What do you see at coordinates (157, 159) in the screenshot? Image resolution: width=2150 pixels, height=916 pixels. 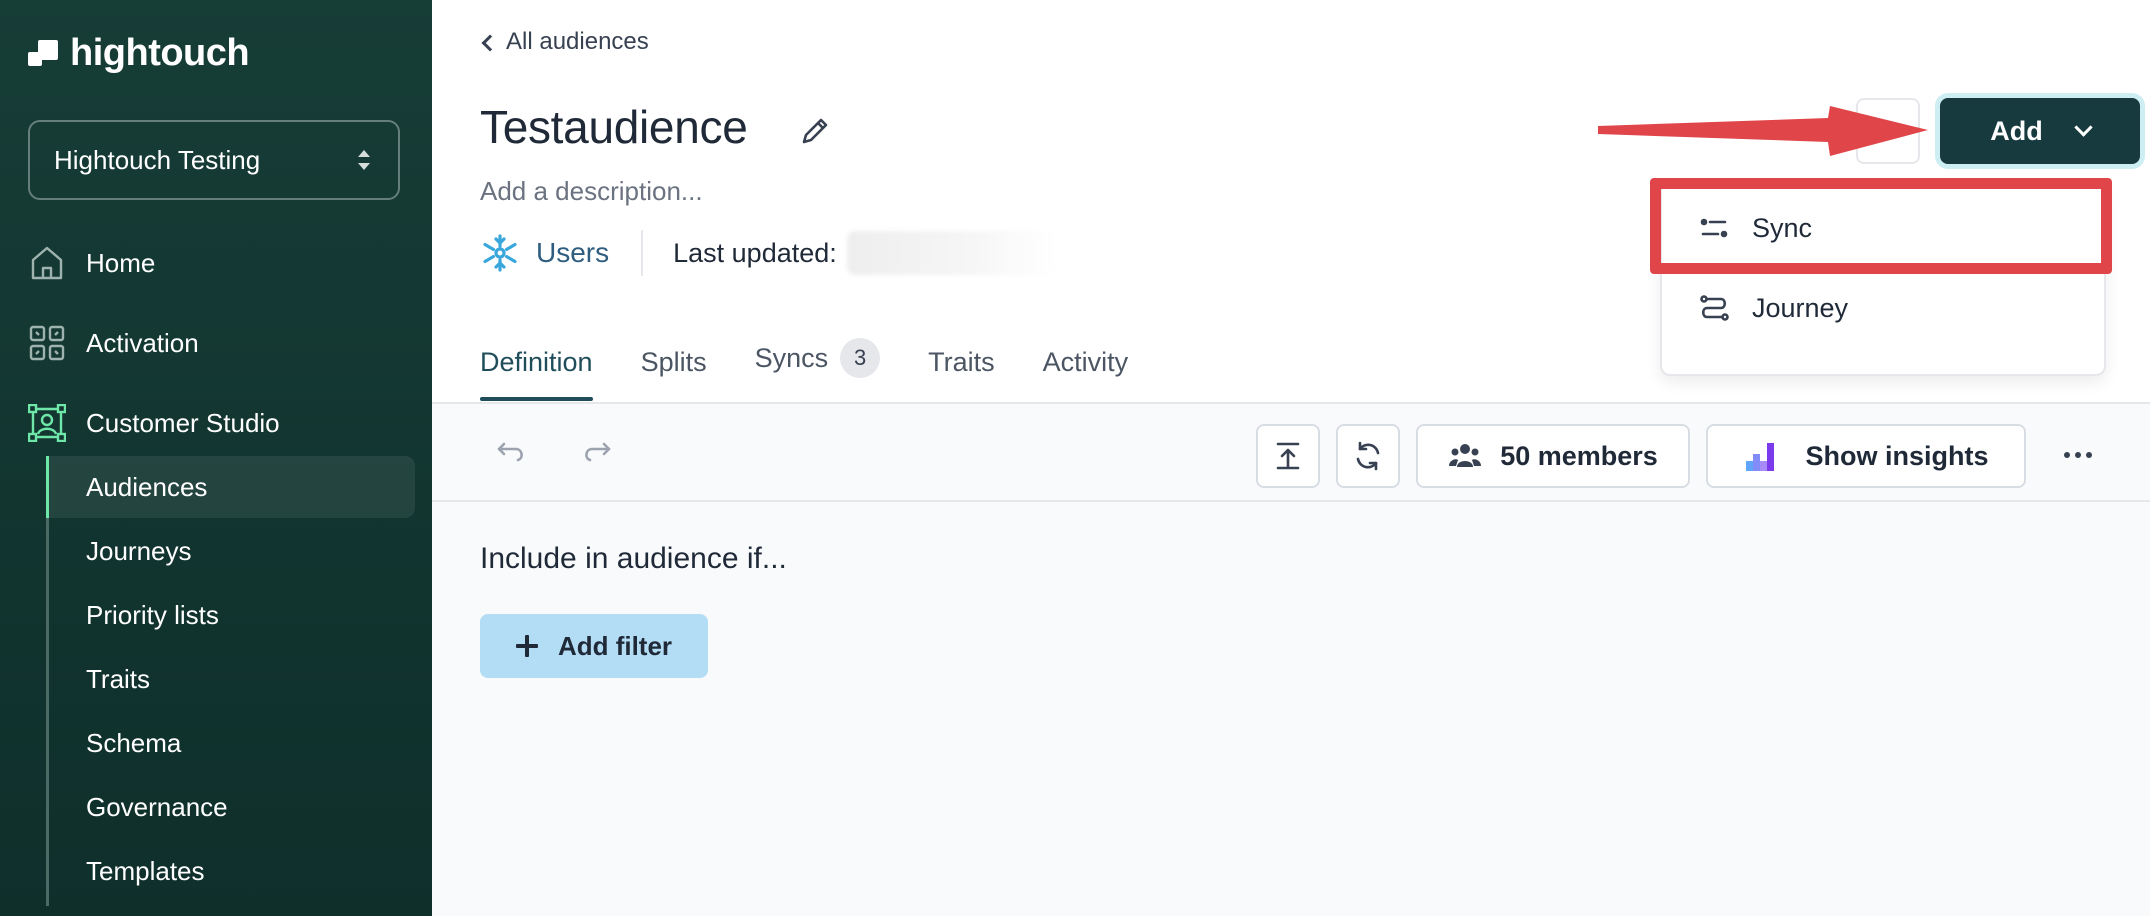 I see `workspace-name: Hightouch Testing` at bounding box center [157, 159].